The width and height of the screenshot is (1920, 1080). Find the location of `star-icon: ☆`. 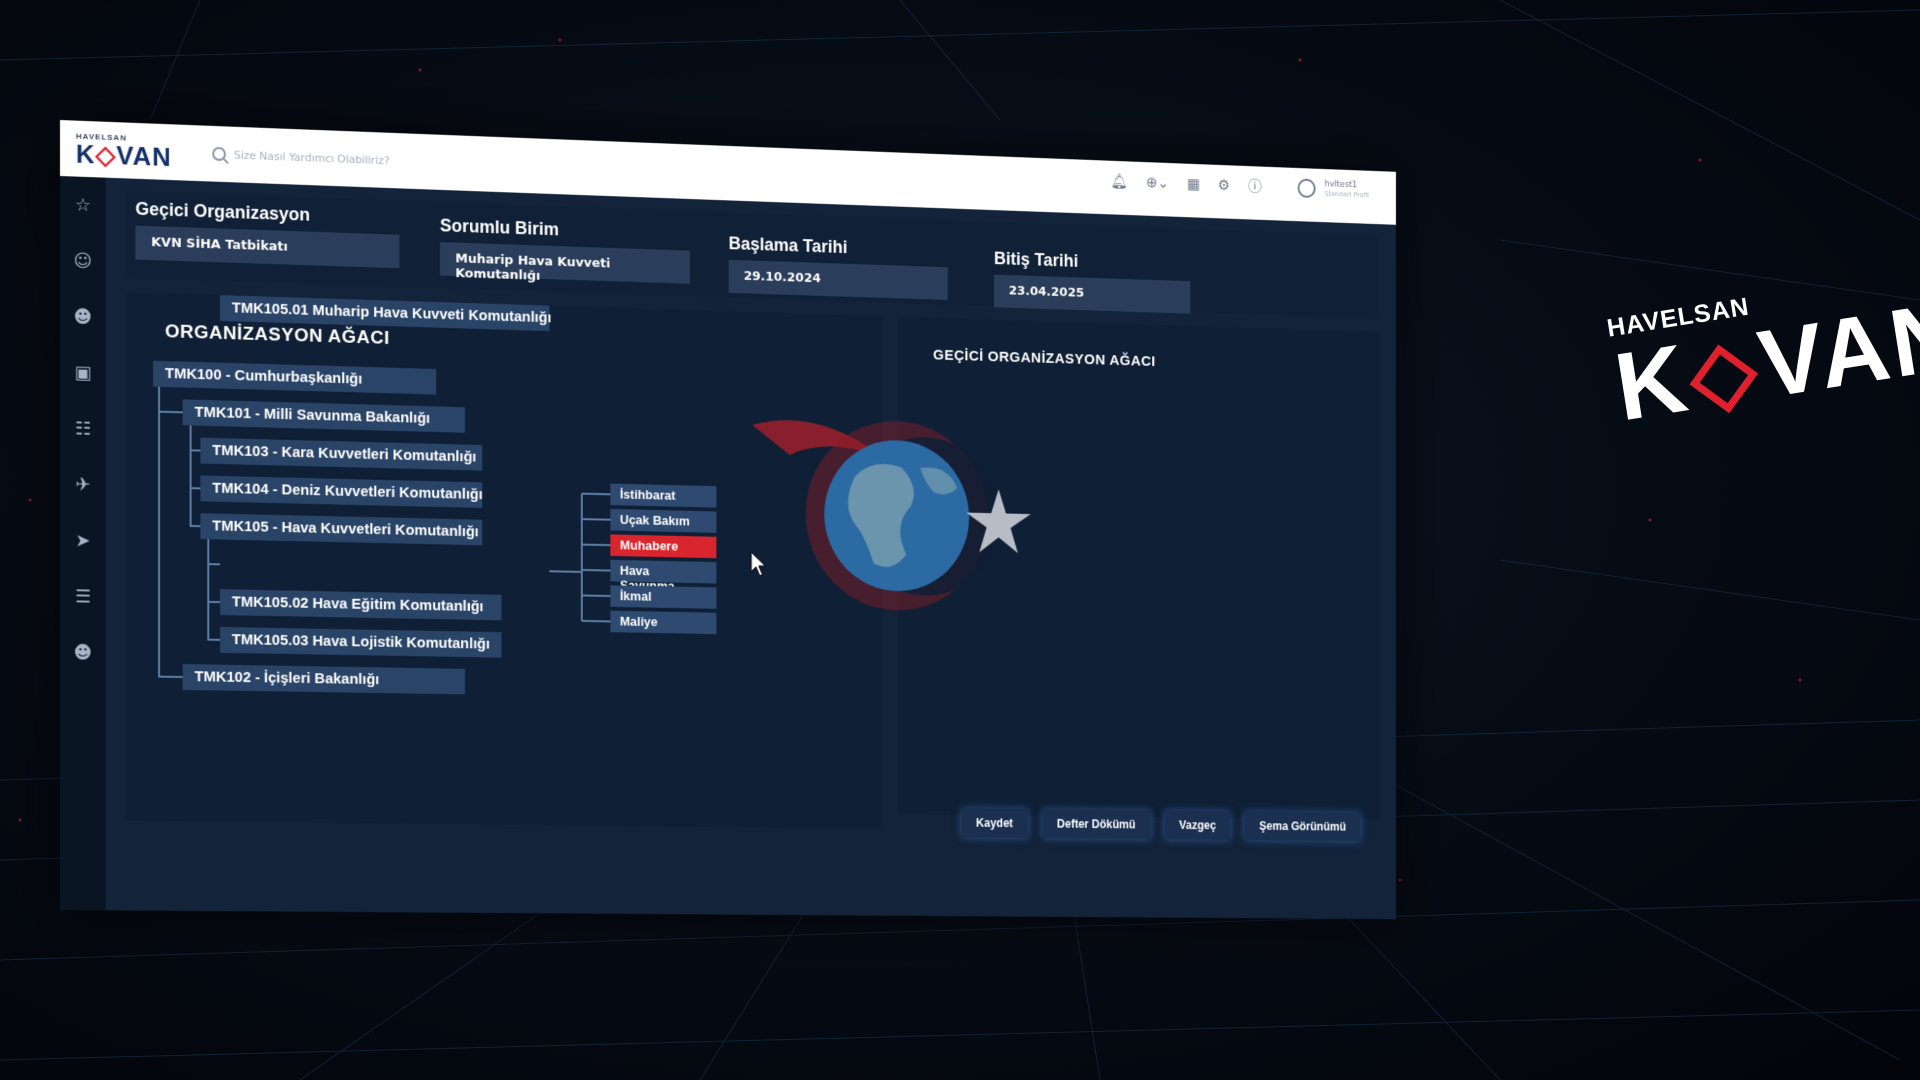

star-icon: ☆ is located at coordinates (83, 205).